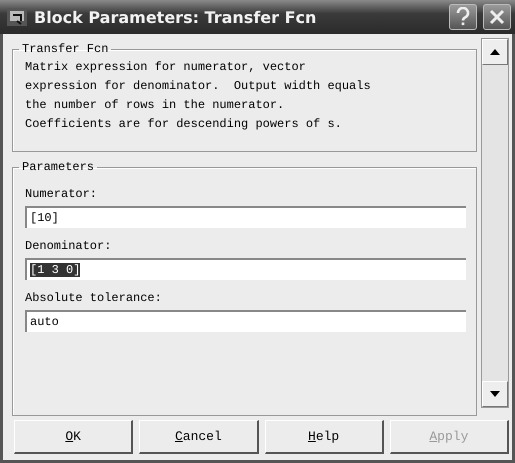 The image size is (515, 463). Describe the element at coordinates (198, 437) in the screenshot. I see `dialog-button: Cancel` at that location.